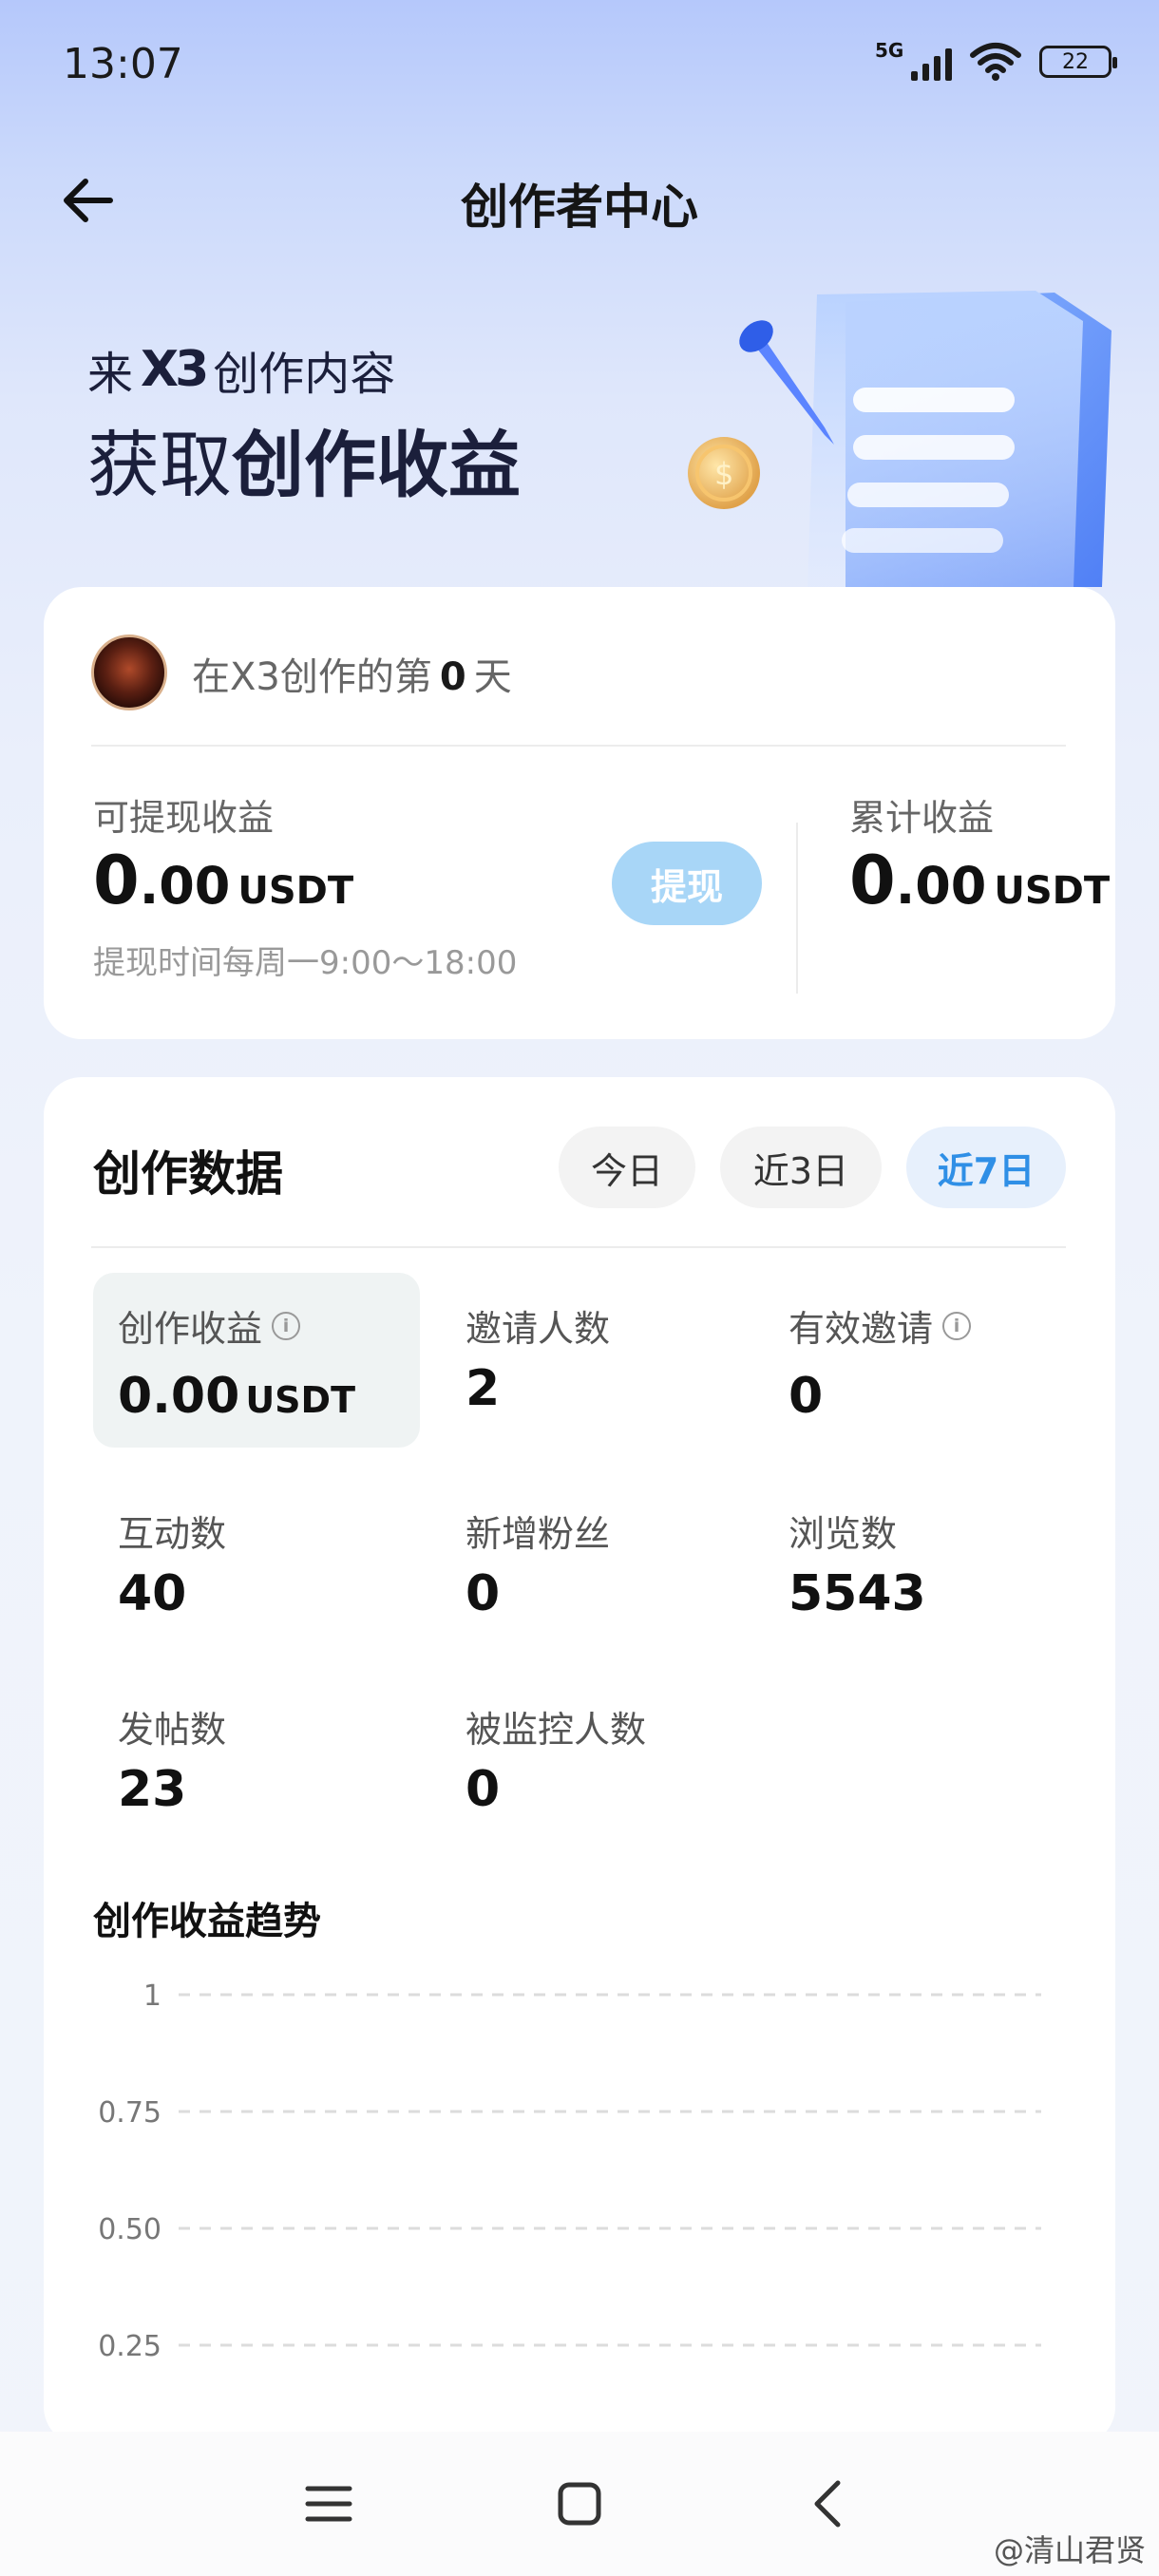 The height and width of the screenshot is (2576, 1159). I want to click on avatar, so click(129, 672).